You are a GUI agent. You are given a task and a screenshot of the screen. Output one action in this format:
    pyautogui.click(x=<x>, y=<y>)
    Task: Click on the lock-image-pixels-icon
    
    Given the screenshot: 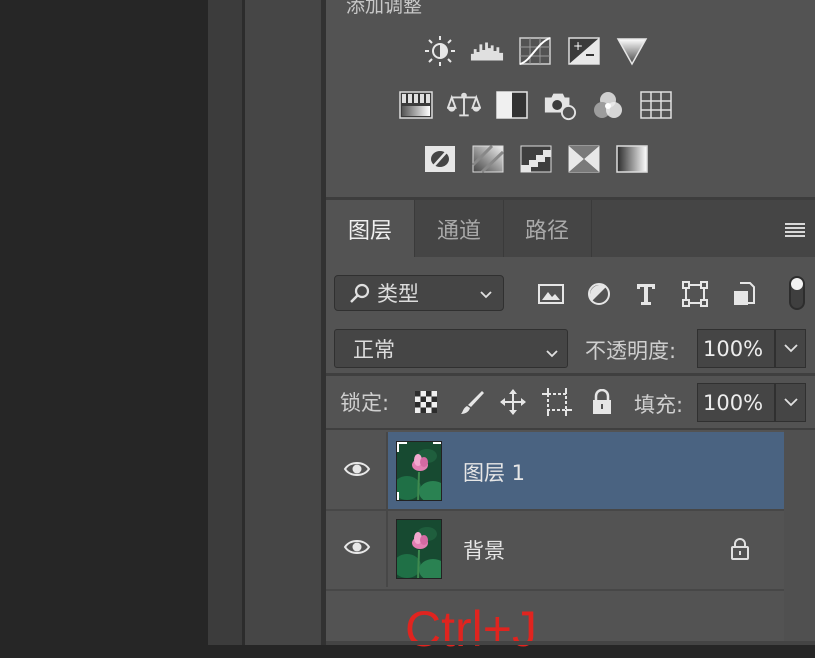 What is the action you would take?
    pyautogui.click(x=472, y=402)
    